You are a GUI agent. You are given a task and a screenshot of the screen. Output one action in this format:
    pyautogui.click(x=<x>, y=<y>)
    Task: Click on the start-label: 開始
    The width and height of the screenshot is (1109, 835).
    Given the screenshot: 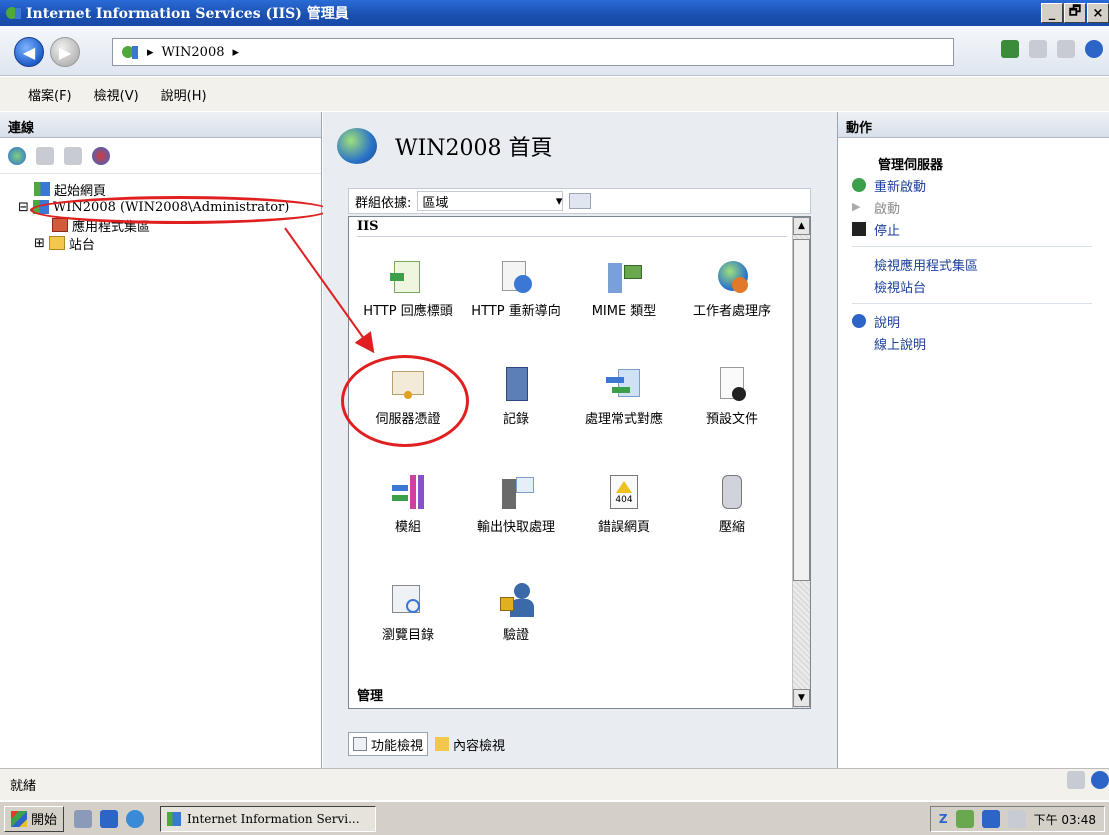 What is the action you would take?
    pyautogui.click(x=44, y=820)
    